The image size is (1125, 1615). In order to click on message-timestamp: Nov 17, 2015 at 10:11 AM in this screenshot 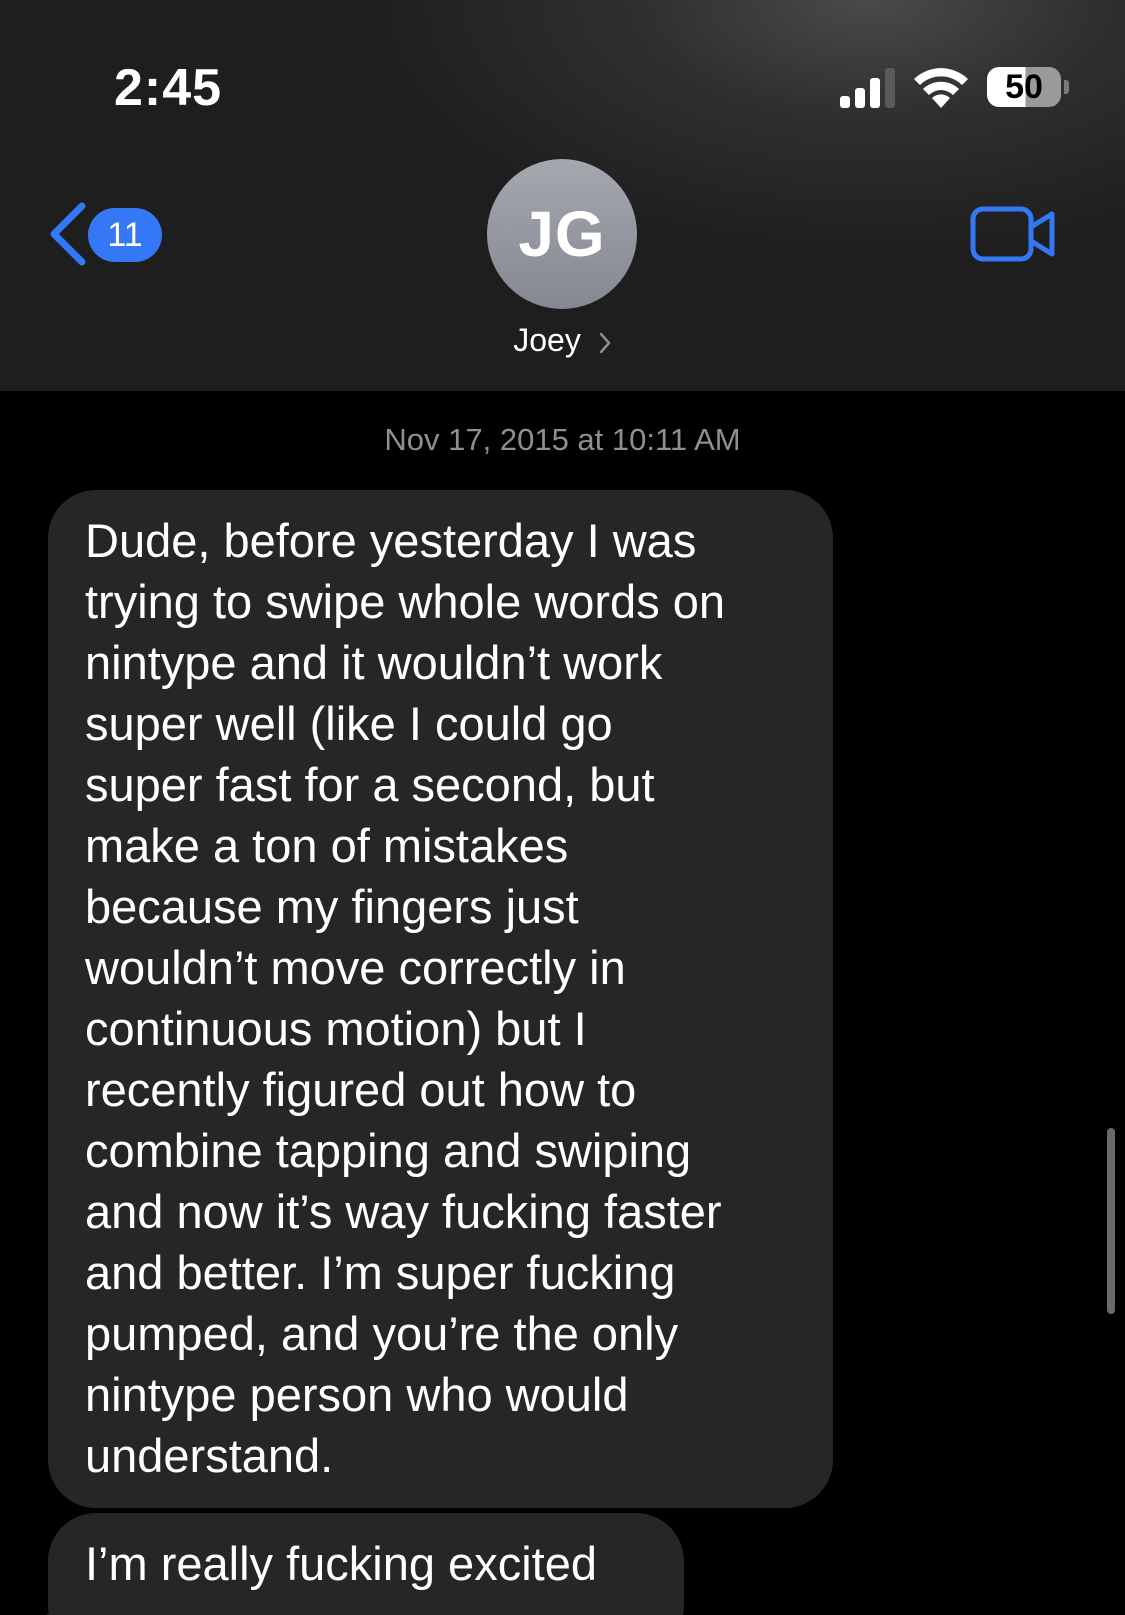, I will do `click(562, 439)`.